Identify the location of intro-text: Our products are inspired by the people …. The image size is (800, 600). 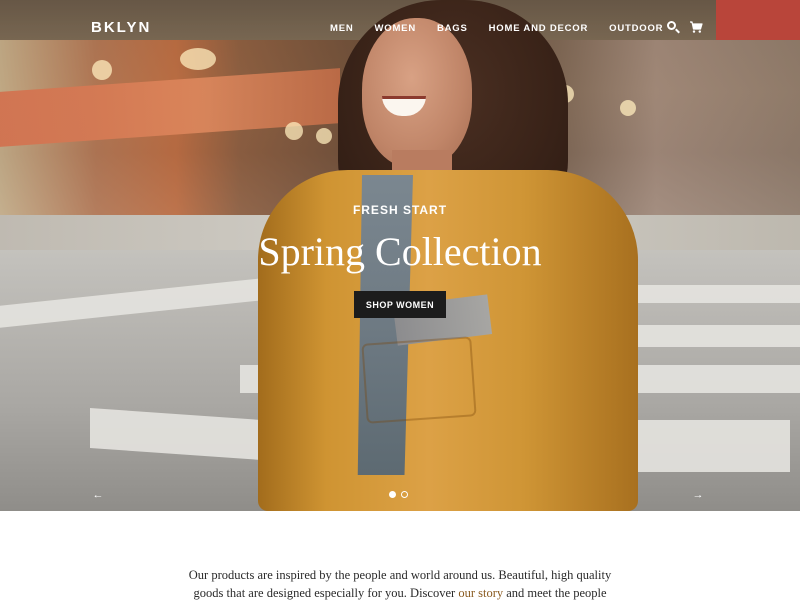
(400, 583).